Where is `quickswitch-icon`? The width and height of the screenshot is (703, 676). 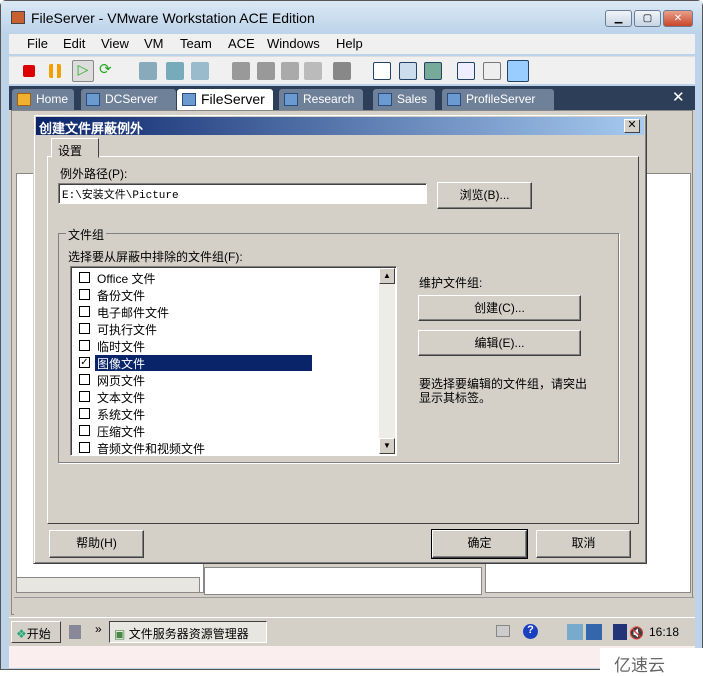 quickswitch-icon is located at coordinates (433, 71).